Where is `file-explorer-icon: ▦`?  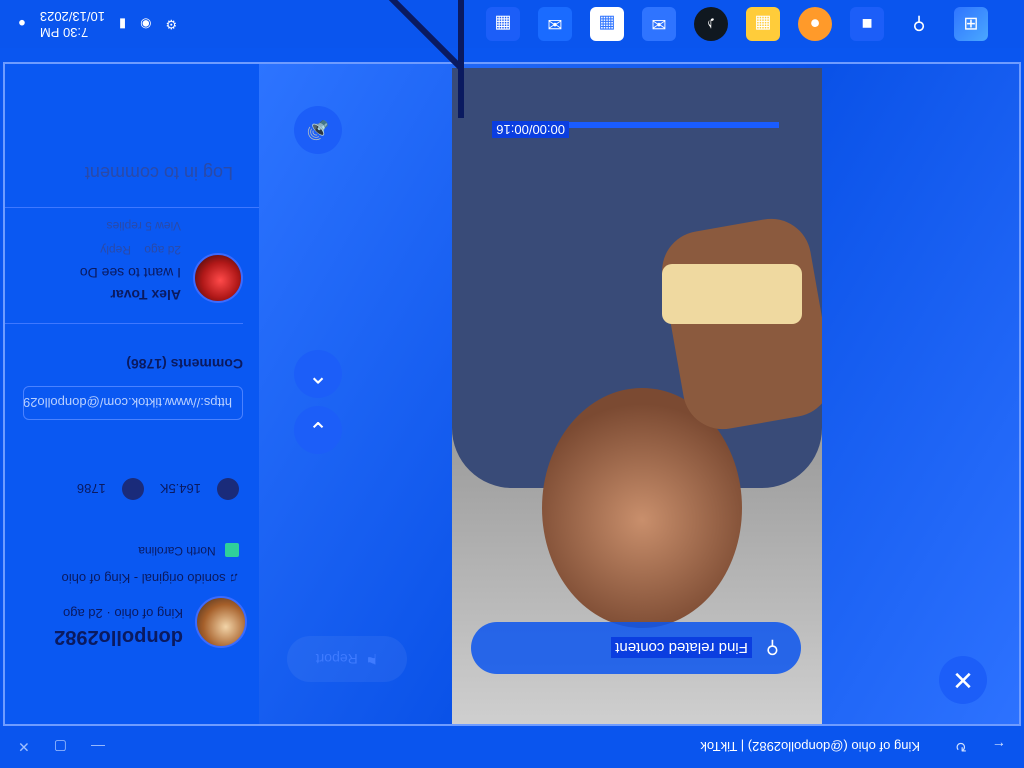
file-explorer-icon: ▦ is located at coordinates (763, 24).